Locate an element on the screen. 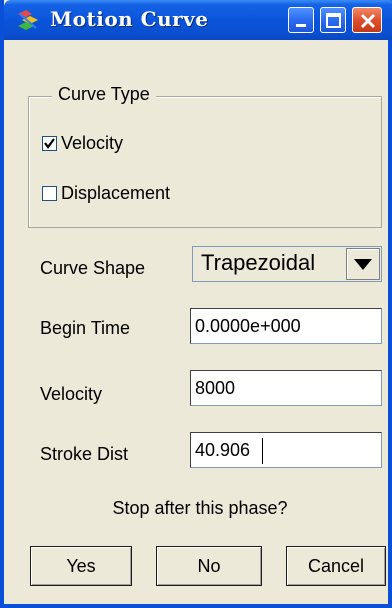 This screenshot has width=392, height=608. displacement-checkbox is located at coordinates (49, 193).